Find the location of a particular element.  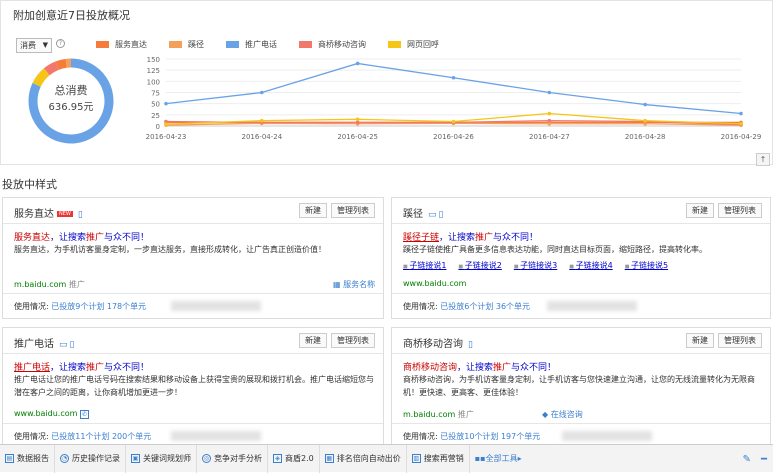

sitelink: 子链接说2 is located at coordinates (479, 265).